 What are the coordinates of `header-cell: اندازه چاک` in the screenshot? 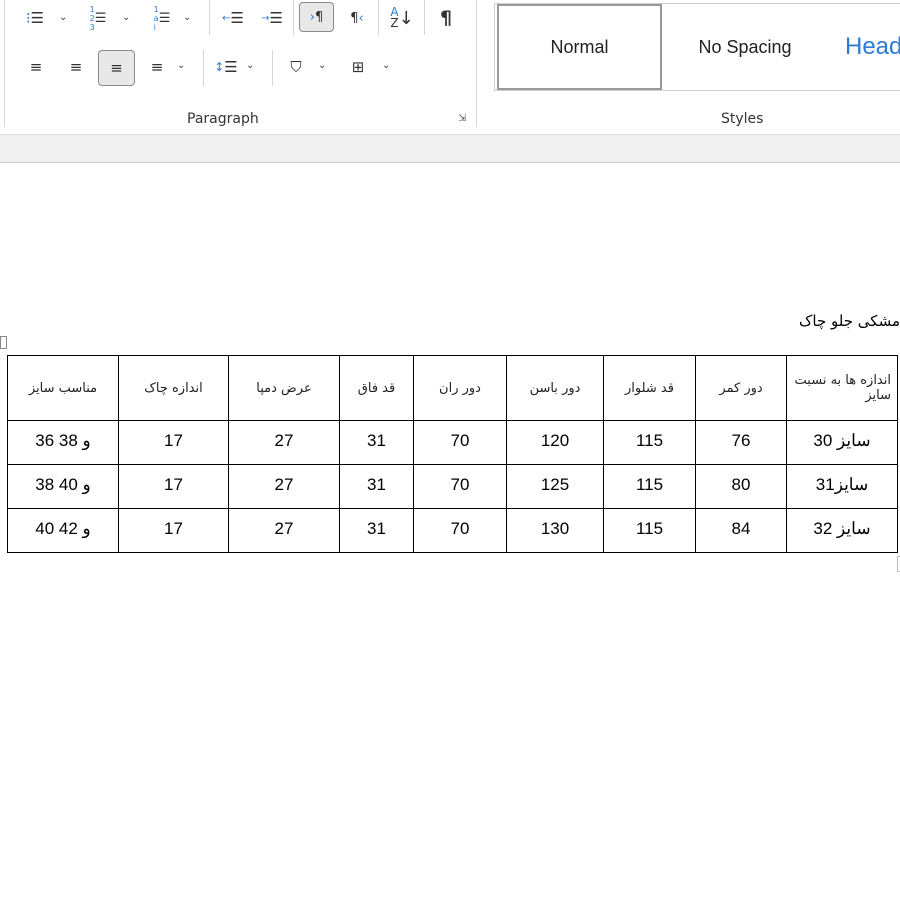 It's located at (173, 388).